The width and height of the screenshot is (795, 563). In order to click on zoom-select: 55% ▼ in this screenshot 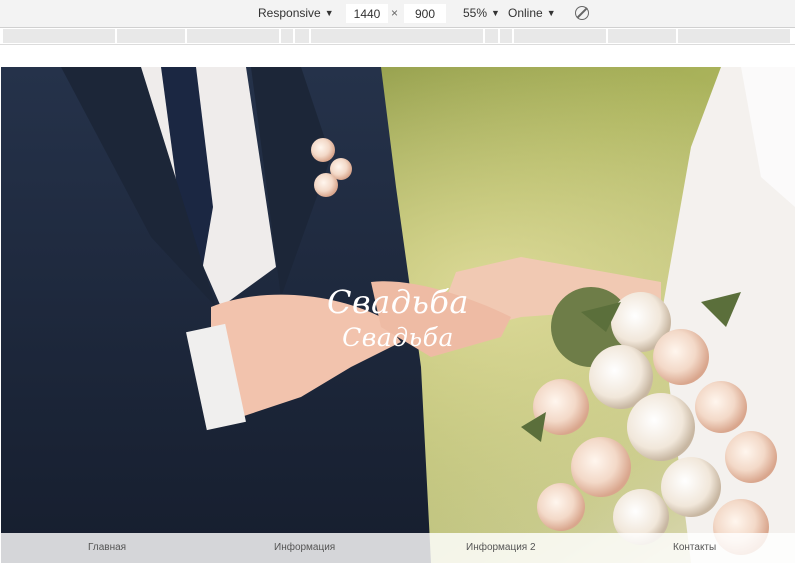, I will do `click(481, 13)`.